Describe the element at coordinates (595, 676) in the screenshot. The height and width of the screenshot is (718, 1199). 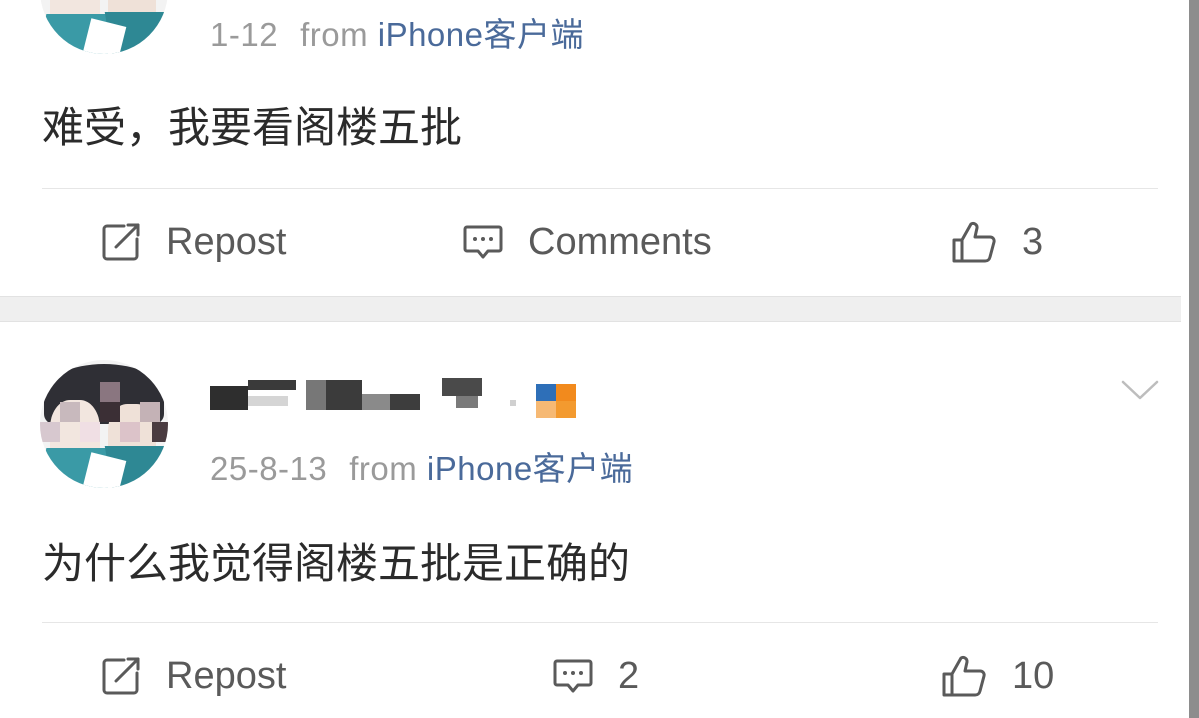
I see `comments-button: 2` at that location.